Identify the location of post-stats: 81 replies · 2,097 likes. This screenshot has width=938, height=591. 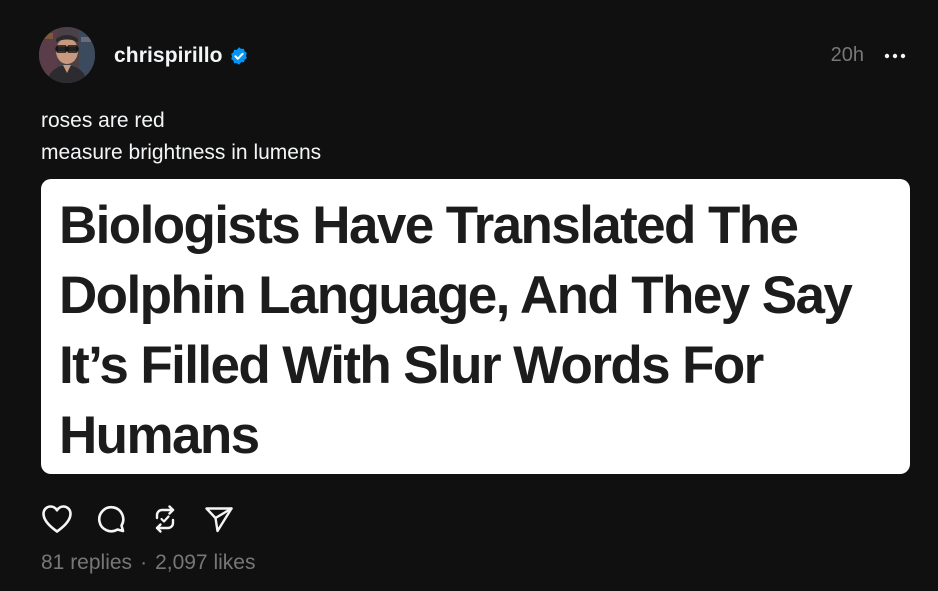
(148, 563).